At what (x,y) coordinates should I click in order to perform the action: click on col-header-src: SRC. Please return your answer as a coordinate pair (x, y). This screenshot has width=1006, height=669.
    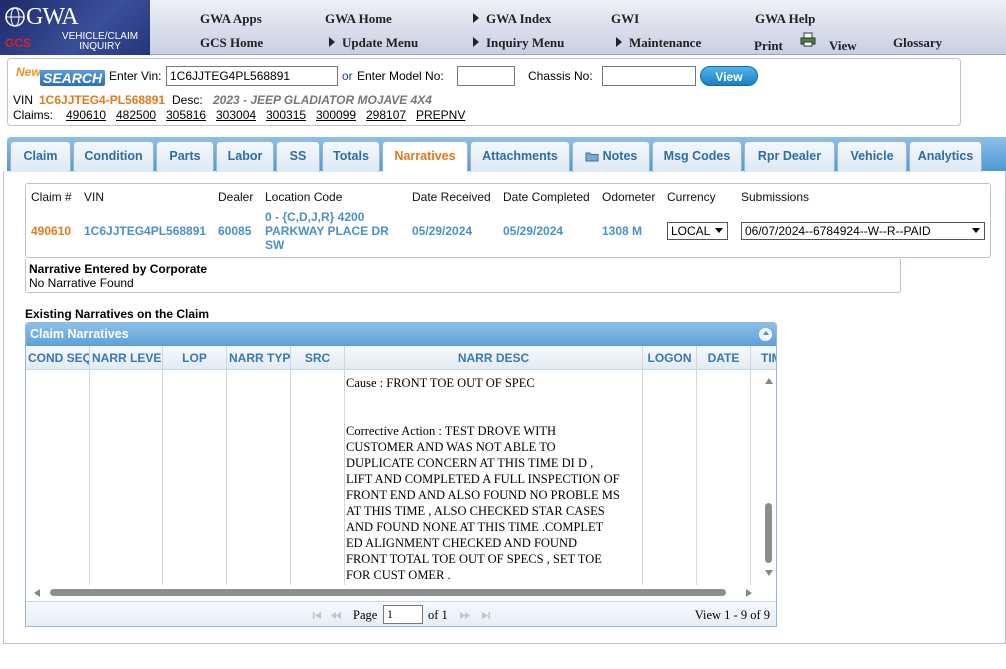
    Looking at the image, I should click on (318, 358).